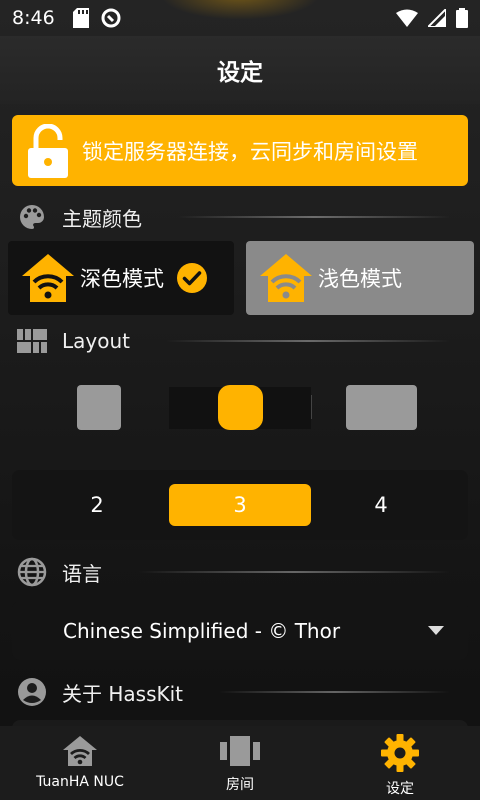 This screenshot has width=480, height=800. Describe the element at coordinates (240, 785) in the screenshot. I see `nav-label-rooms: 房间` at that location.